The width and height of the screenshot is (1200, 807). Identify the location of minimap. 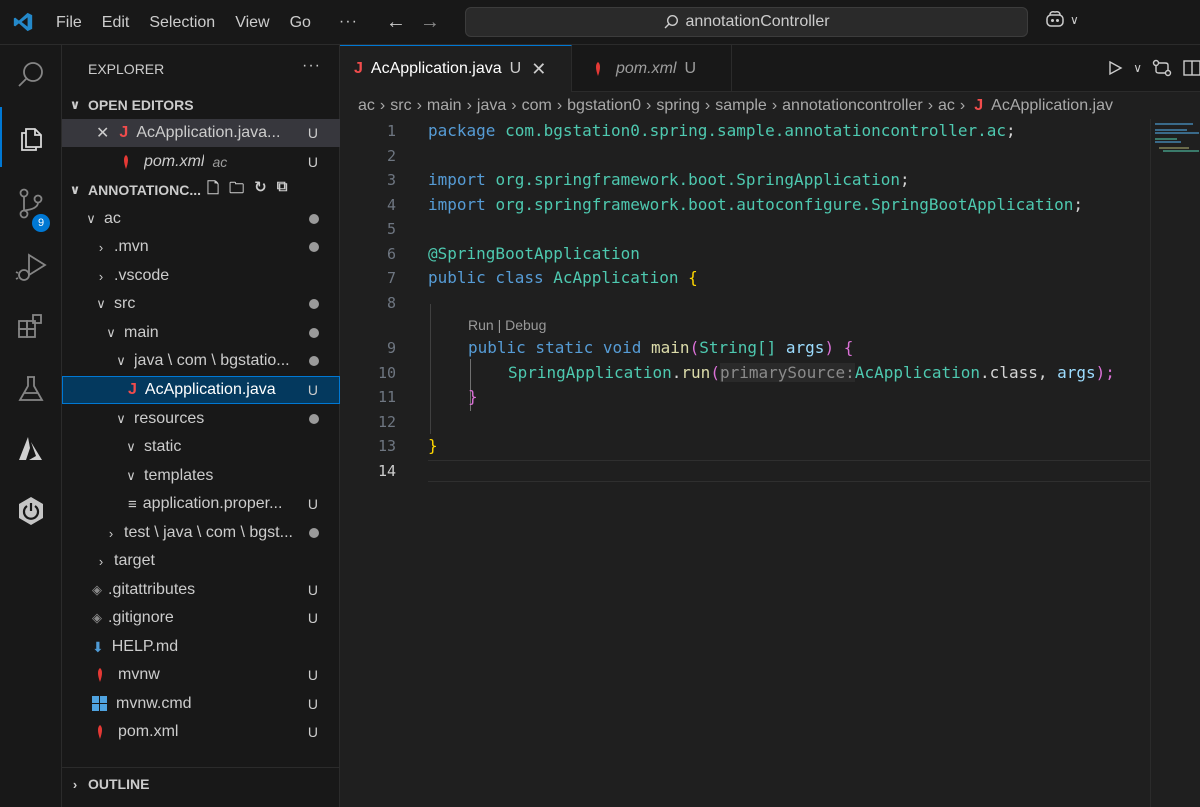
(1175, 463).